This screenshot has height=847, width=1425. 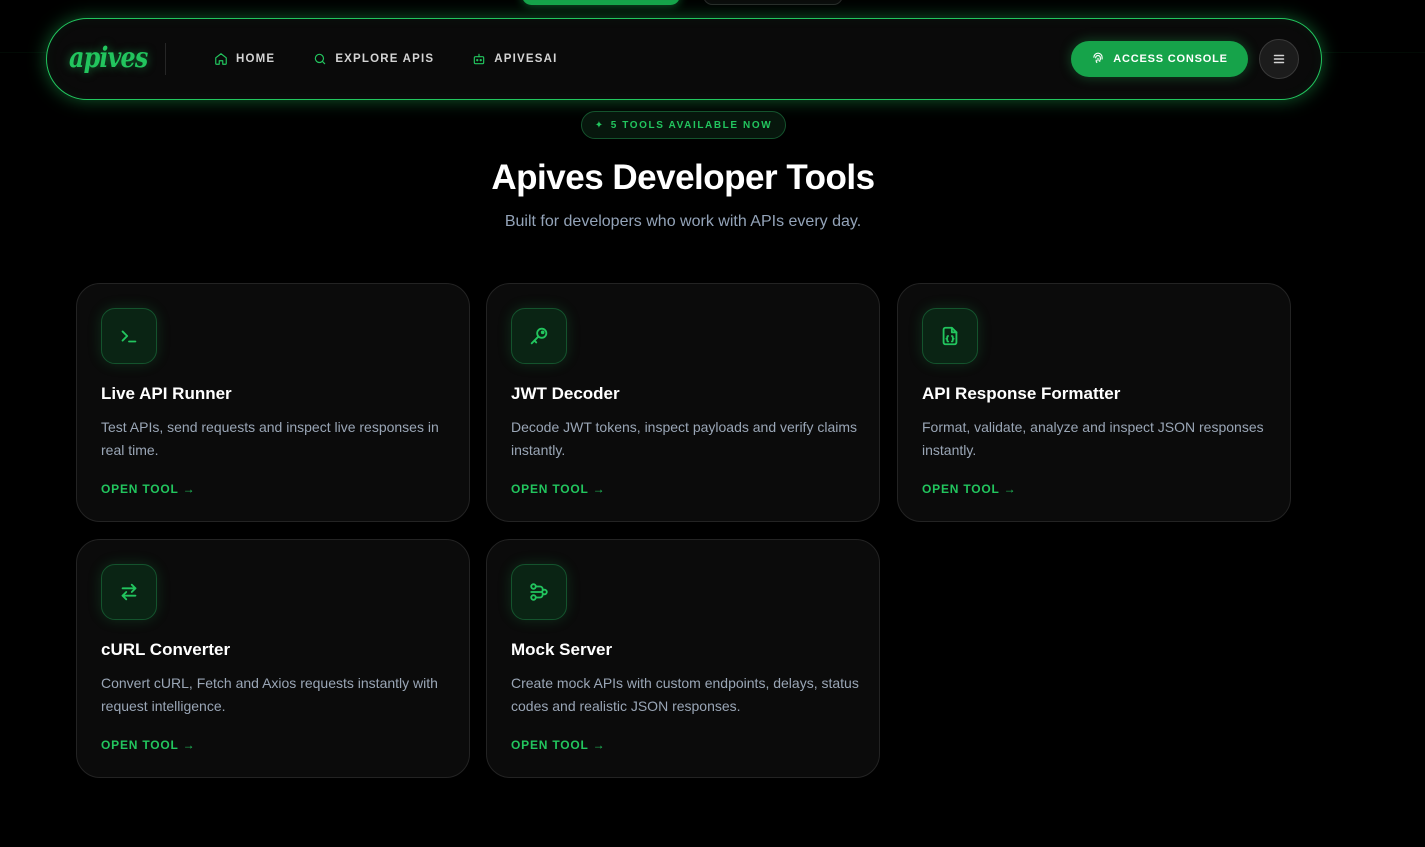 What do you see at coordinates (166, 393) in the screenshot?
I see `tool-title: Live API Runner` at bounding box center [166, 393].